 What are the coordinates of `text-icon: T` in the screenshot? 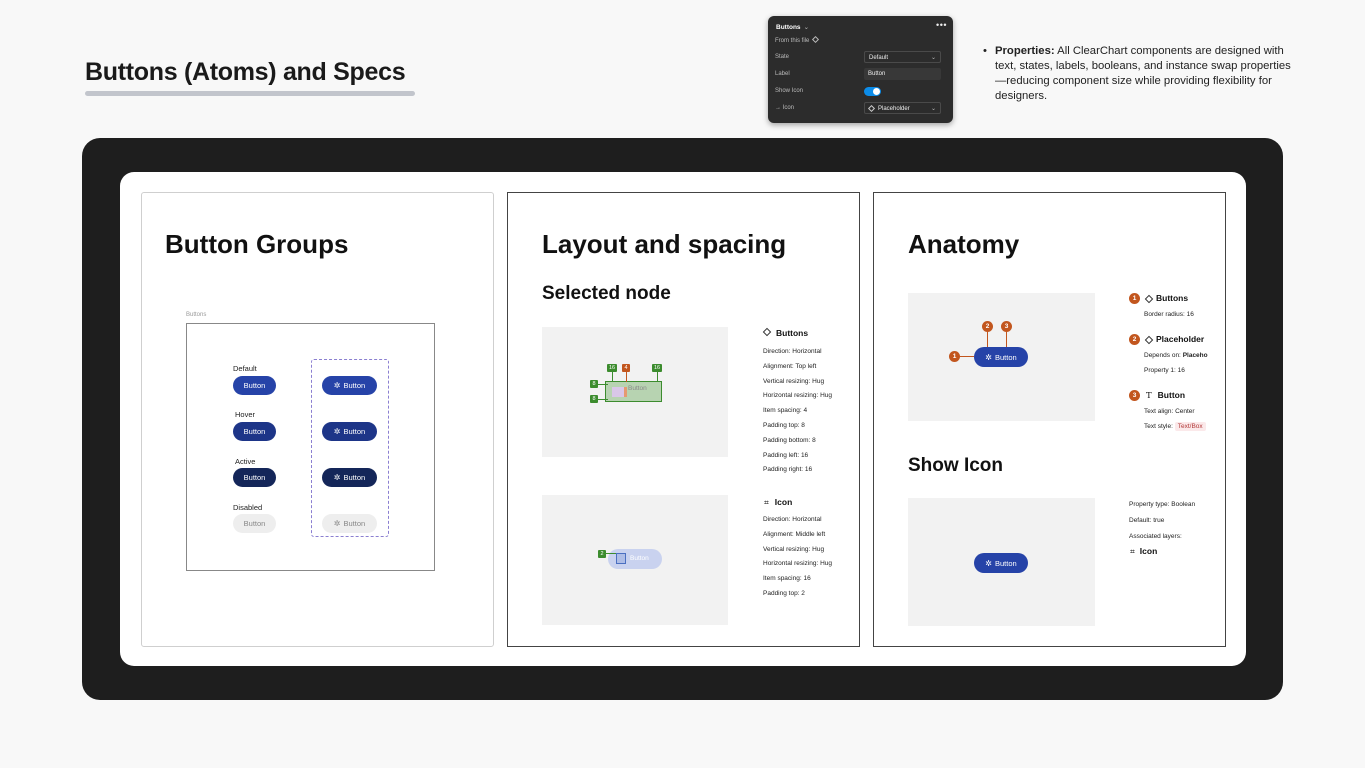 It's located at (1149, 396).